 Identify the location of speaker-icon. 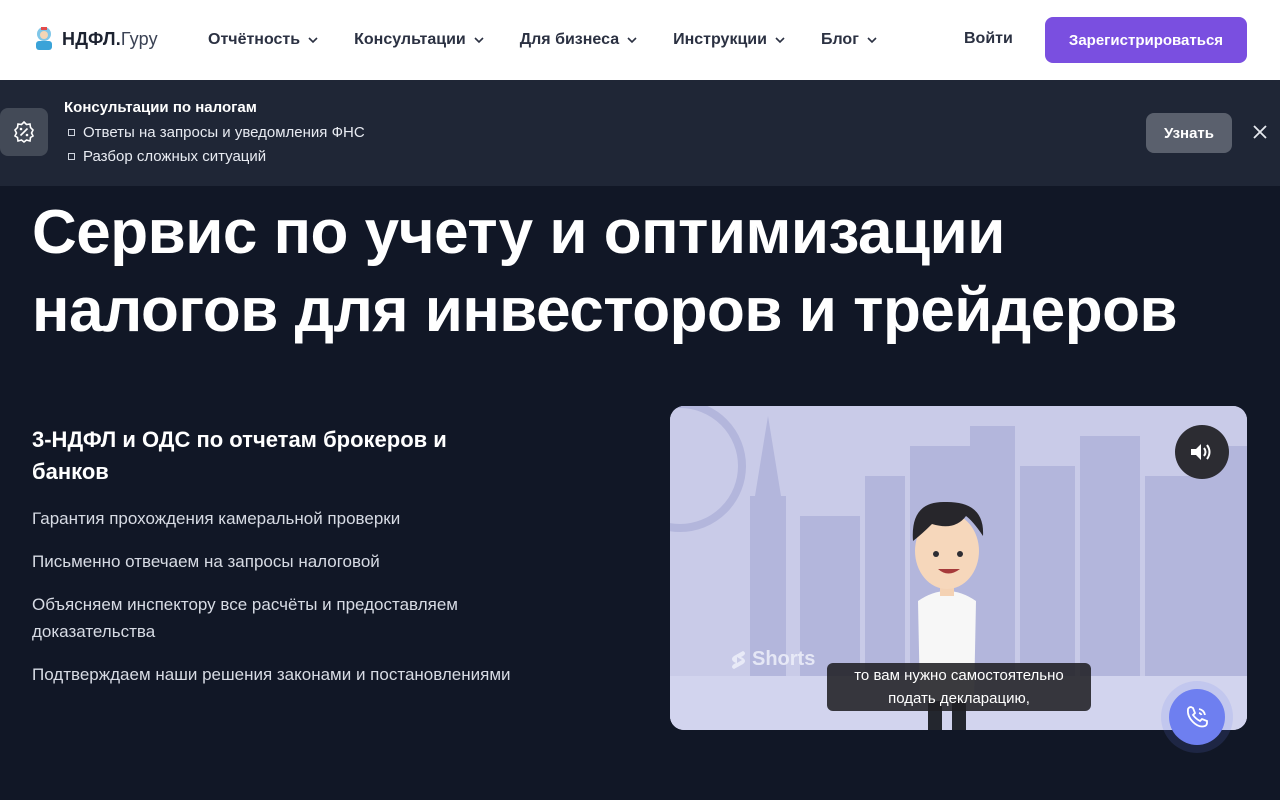
(1202, 452).